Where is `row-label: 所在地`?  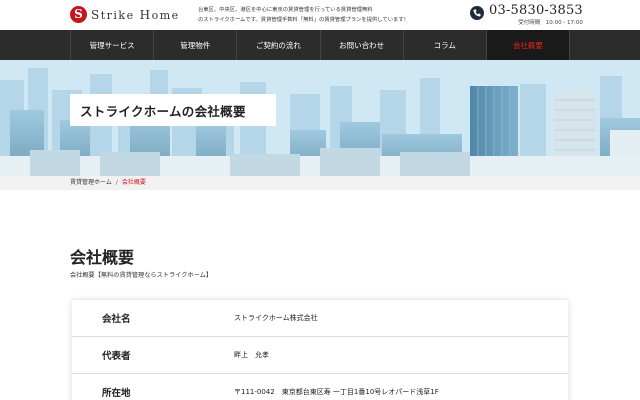 row-label: 所在地 is located at coordinates (116, 393).